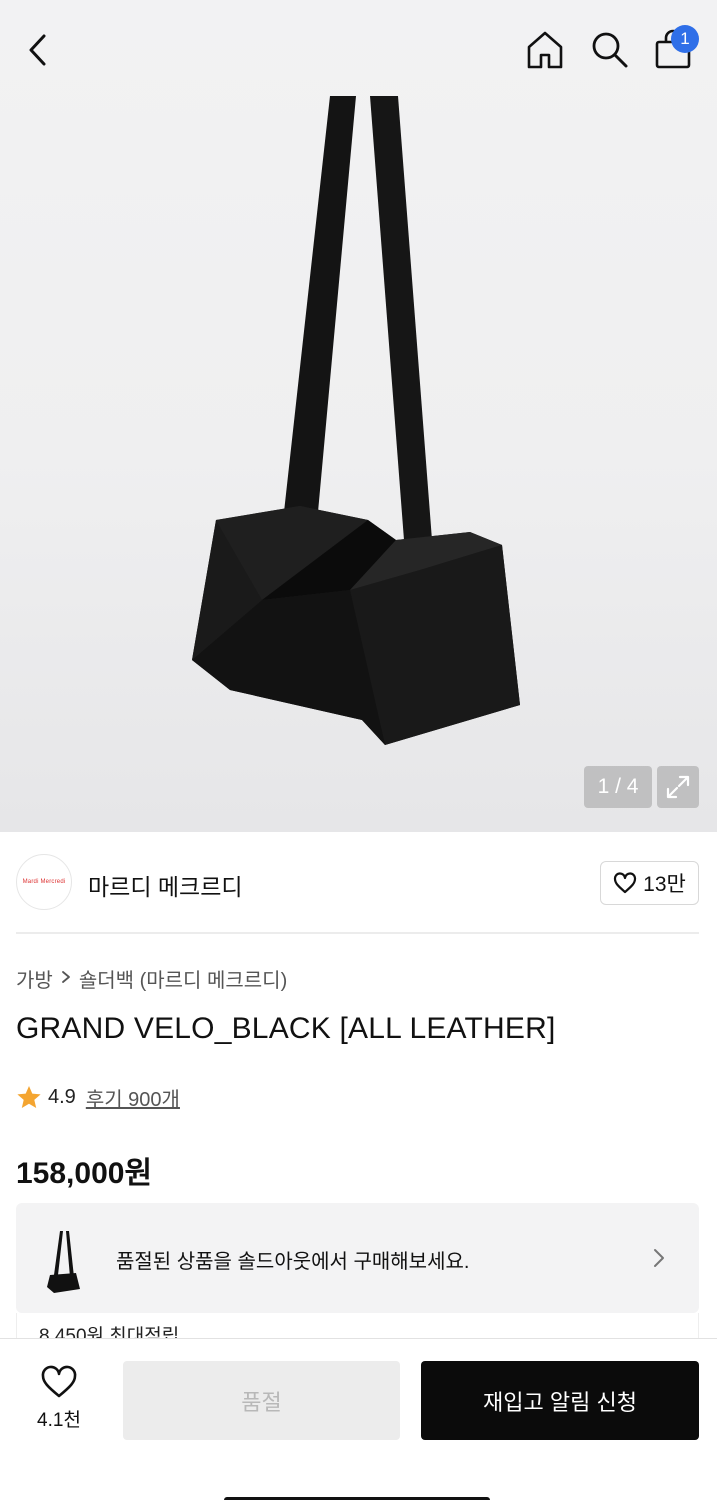 This screenshot has width=717, height=1500. I want to click on wishlist-button: 4.1천, so click(59, 1401).